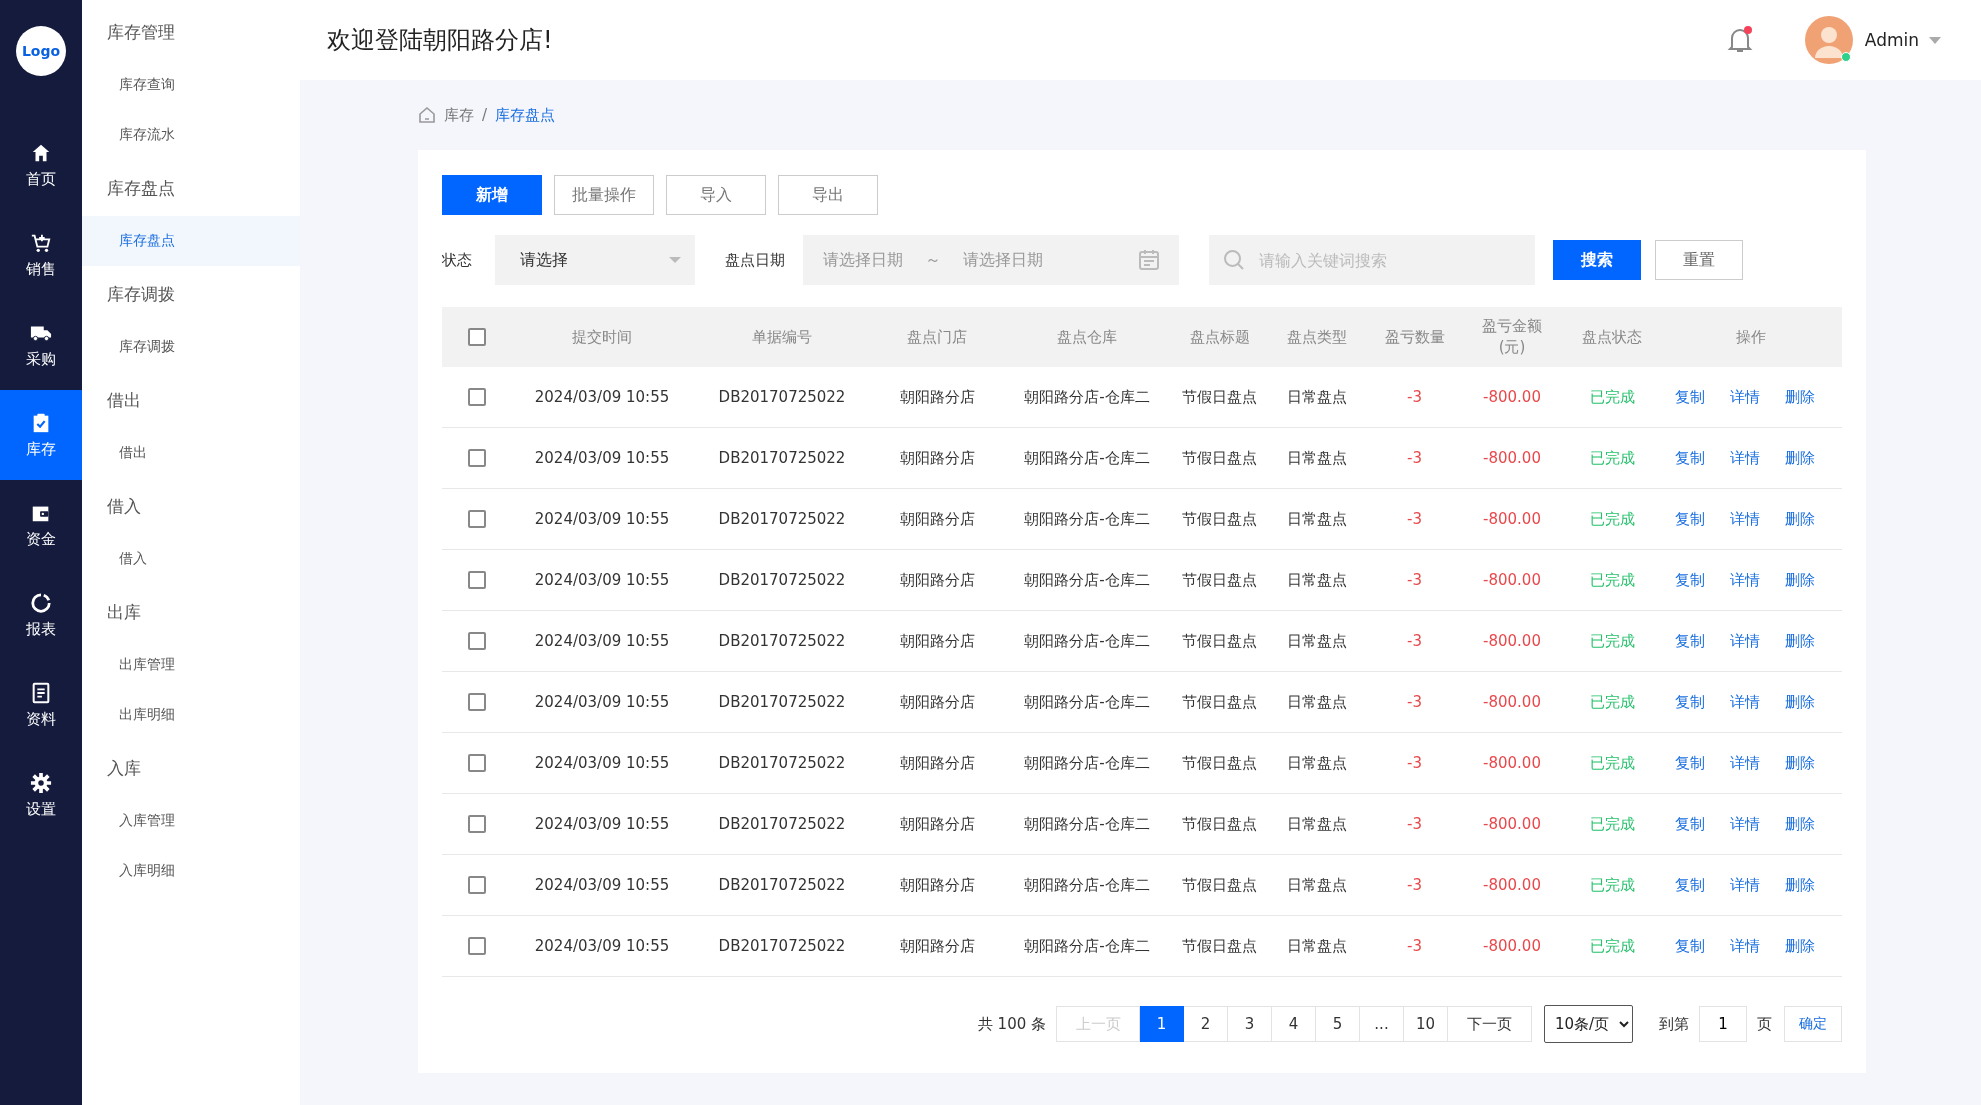 The image size is (1981, 1105). Describe the element at coordinates (1490, 1024) in the screenshot. I see `next-page-button: 下一页` at that location.